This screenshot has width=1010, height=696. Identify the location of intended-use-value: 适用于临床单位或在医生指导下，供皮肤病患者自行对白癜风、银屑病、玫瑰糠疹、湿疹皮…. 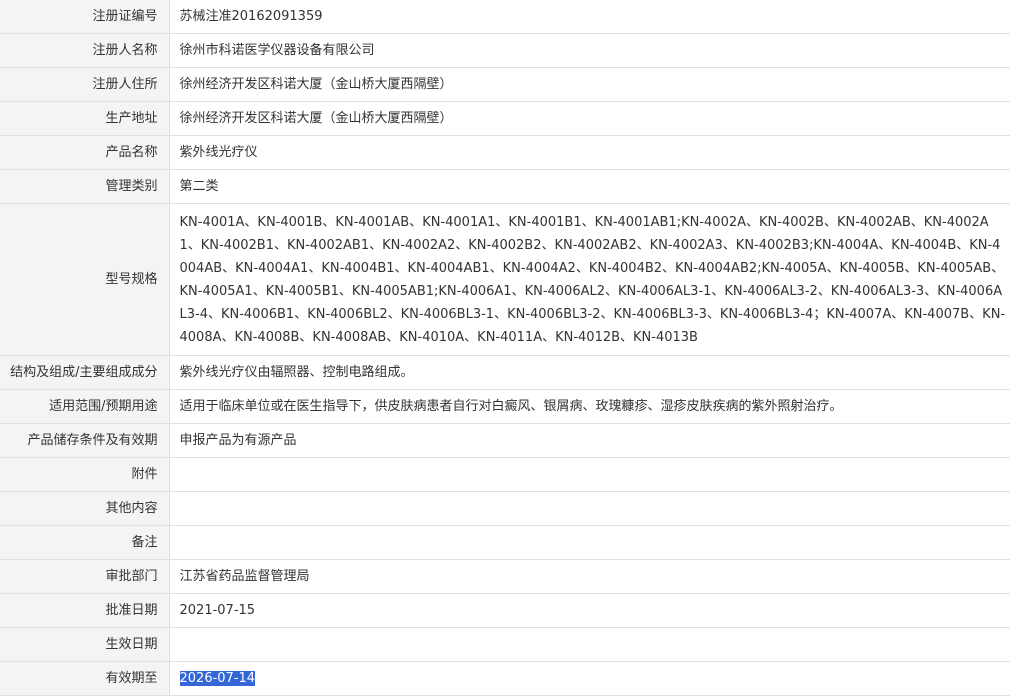
(589, 406).